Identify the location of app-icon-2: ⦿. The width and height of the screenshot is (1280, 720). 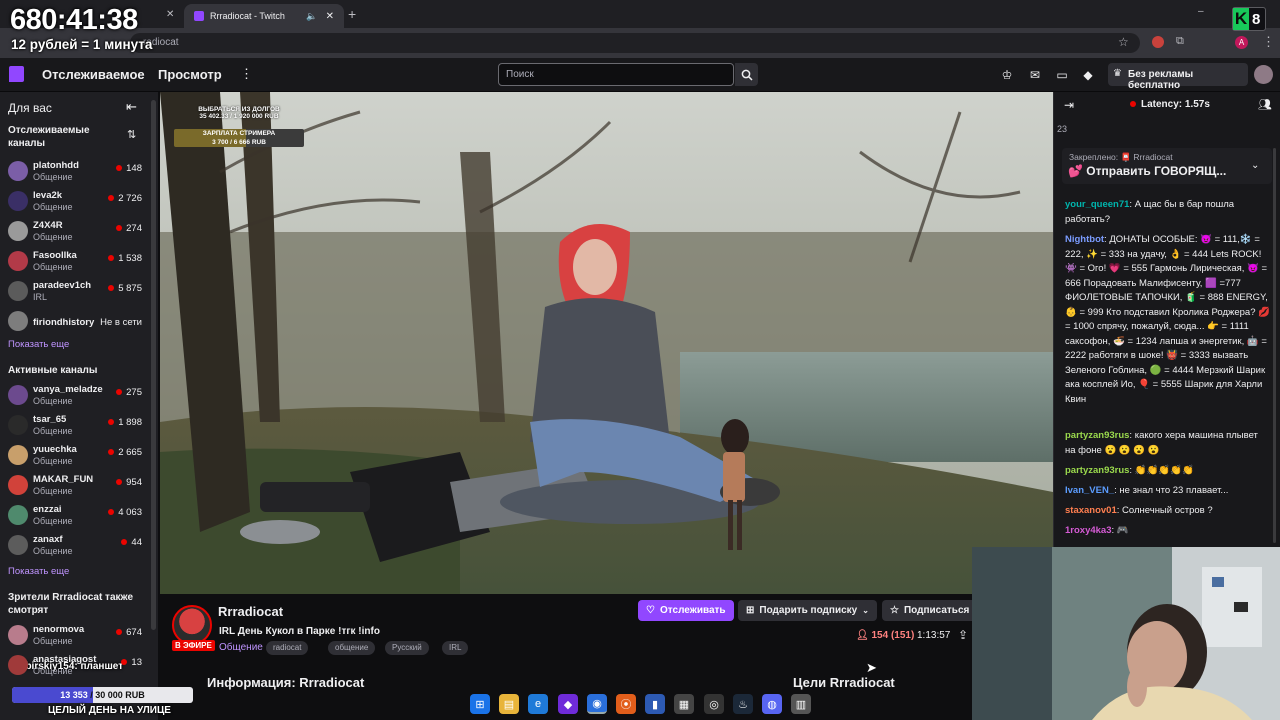
(626, 704).